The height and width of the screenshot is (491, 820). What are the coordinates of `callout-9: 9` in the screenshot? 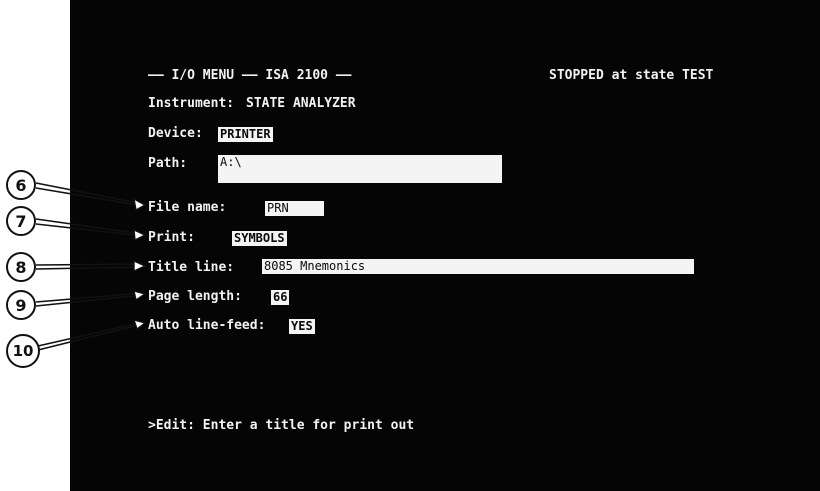 It's located at (21, 305).